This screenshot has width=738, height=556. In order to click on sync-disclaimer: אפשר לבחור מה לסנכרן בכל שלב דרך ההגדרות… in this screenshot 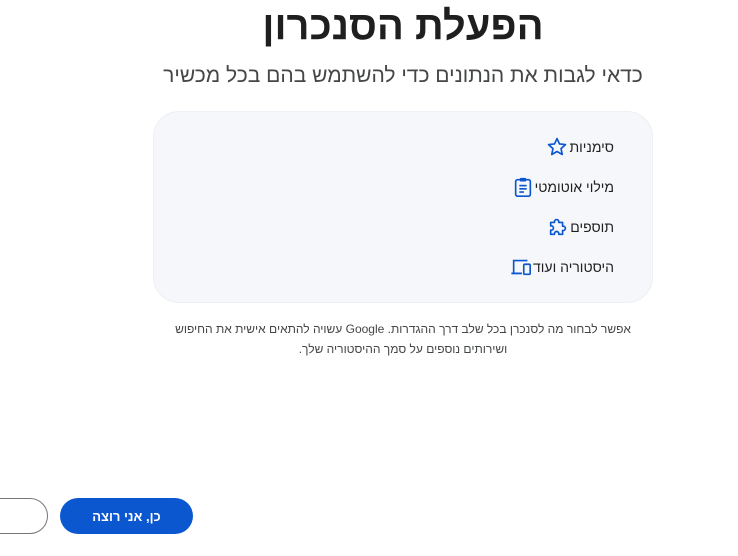, I will do `click(403, 339)`.